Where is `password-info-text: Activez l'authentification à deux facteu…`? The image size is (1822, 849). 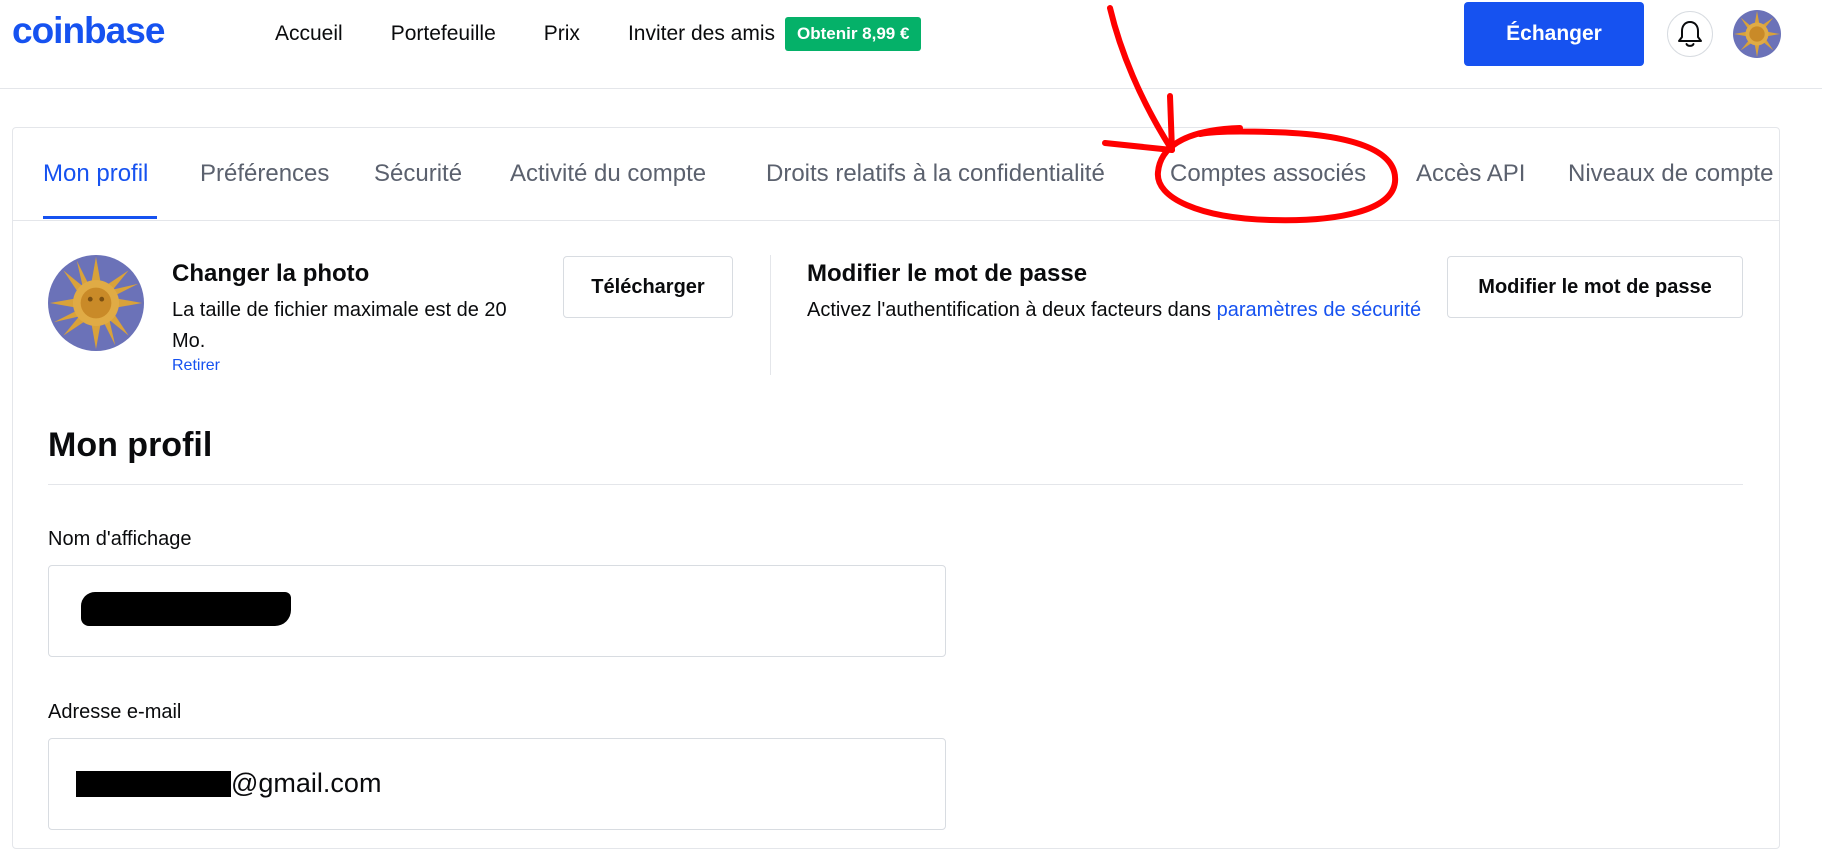
password-info-text: Activez l'authentification à deux facteu… is located at coordinates (1009, 310).